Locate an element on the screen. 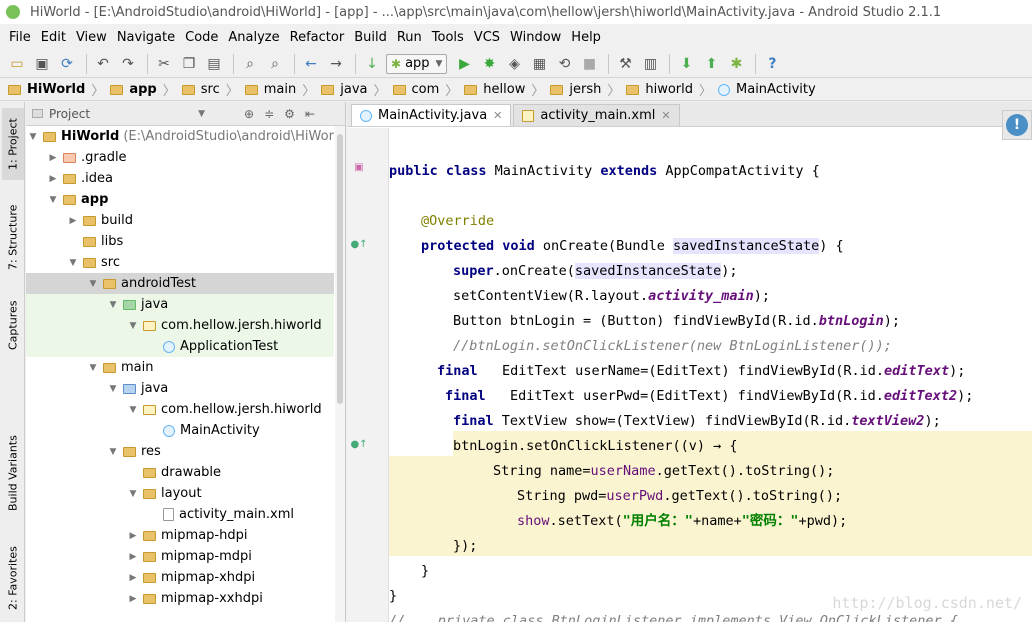 The width and height of the screenshot is (1032, 622). breadcrumb-item: jersh 〉 is located at coordinates (588, 89).